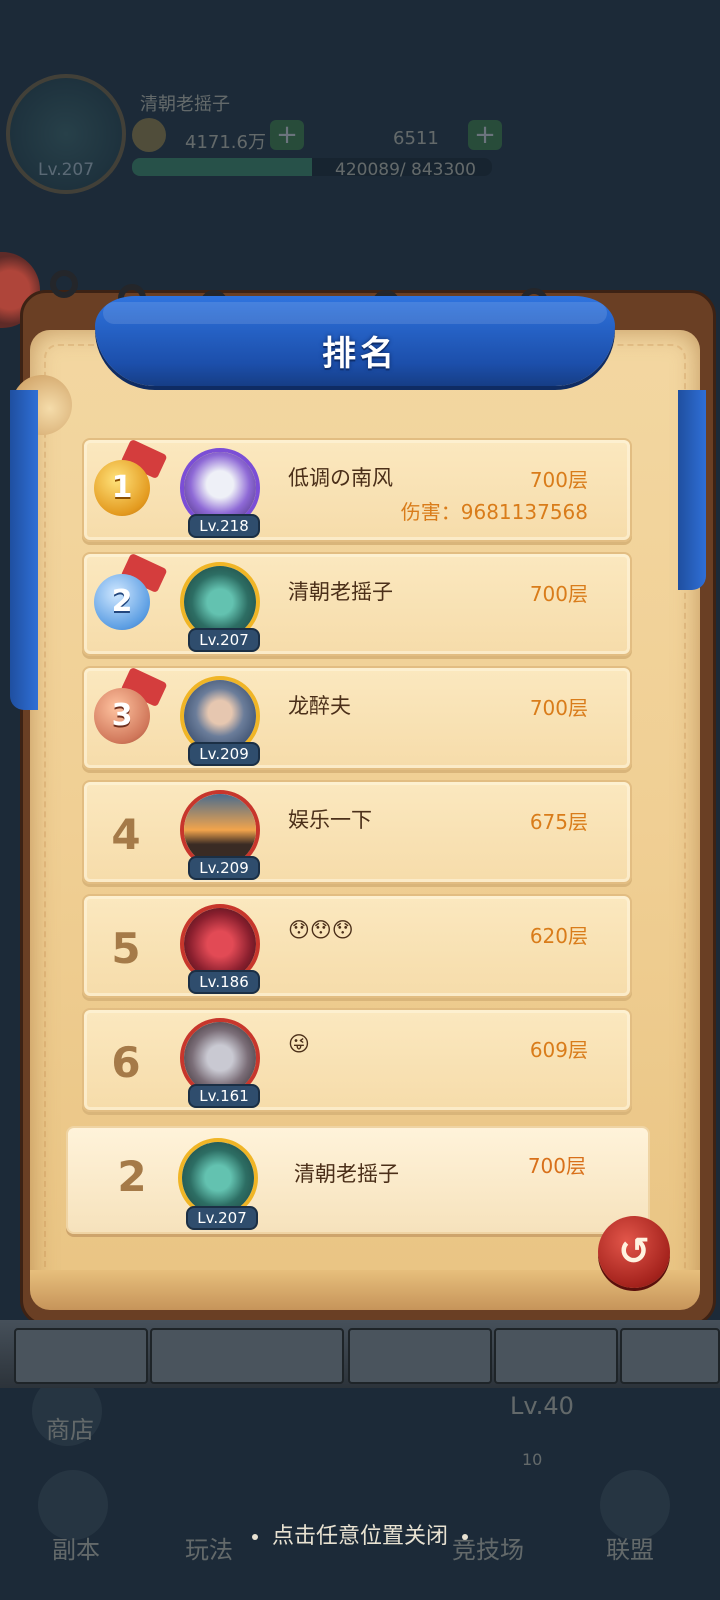 The height and width of the screenshot is (1600, 720). I want to click on player-name: 娱乐一下, so click(330, 820).